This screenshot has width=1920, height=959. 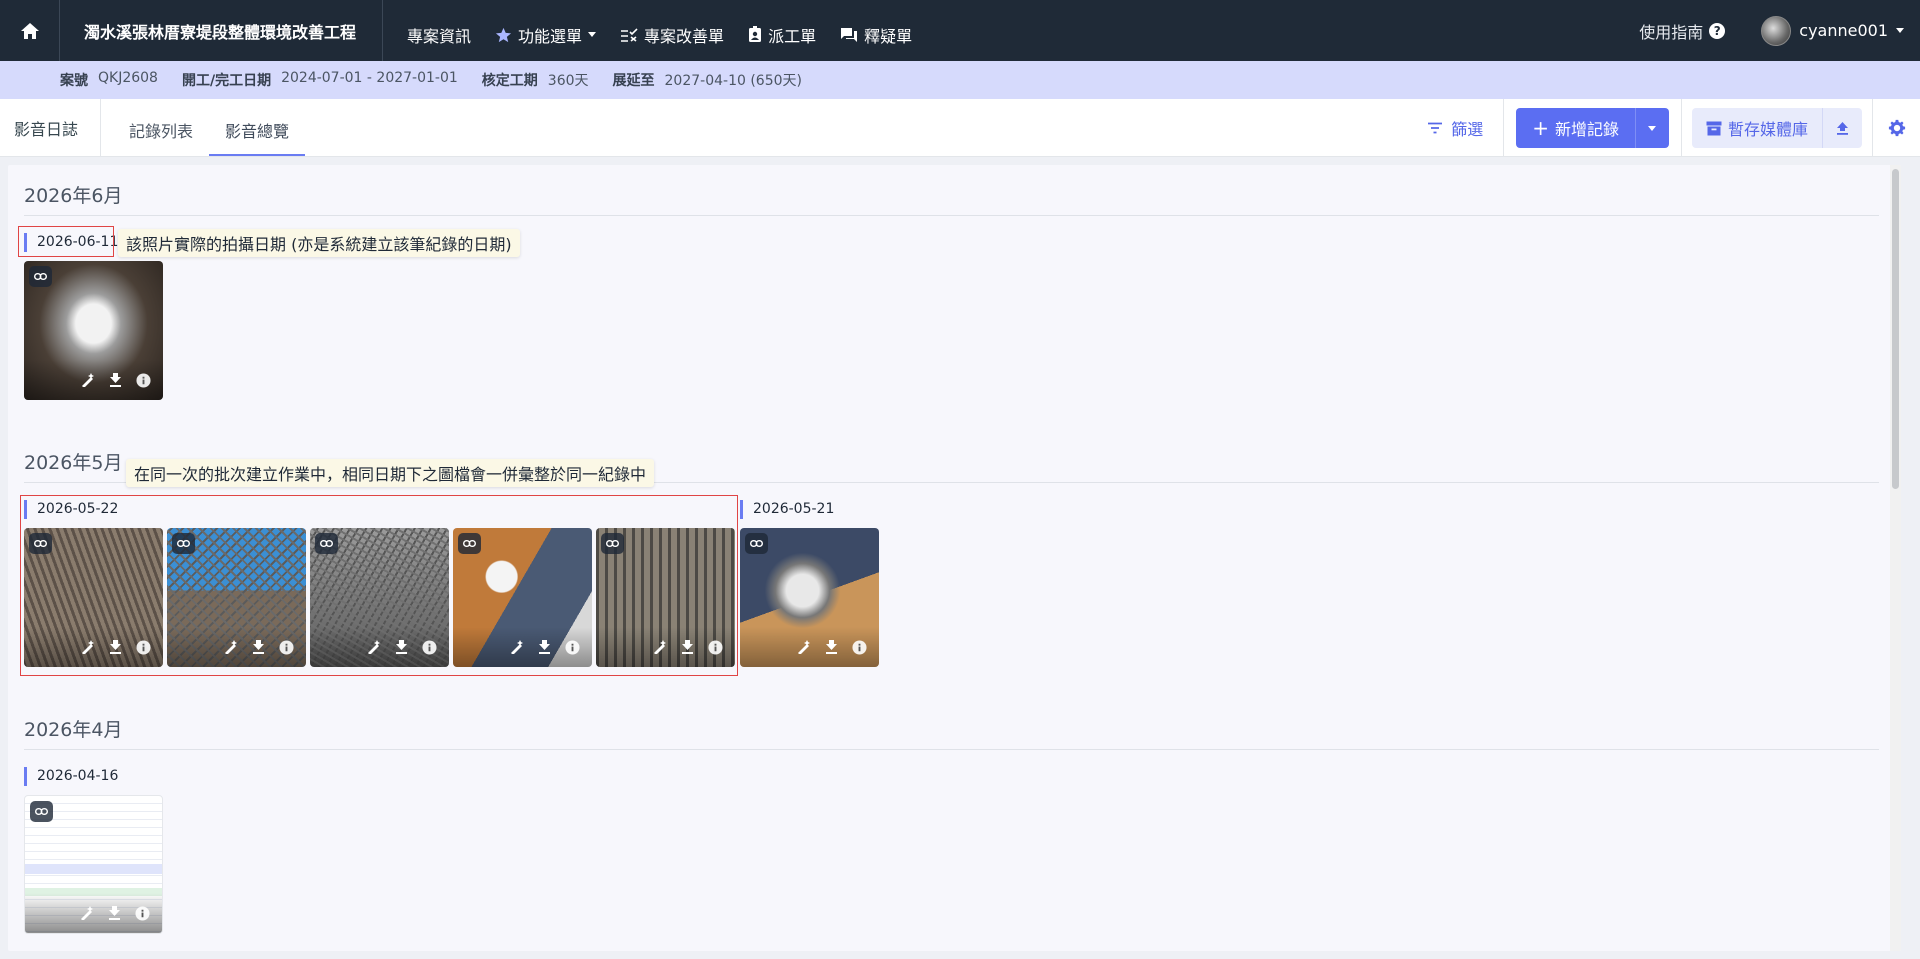 What do you see at coordinates (319, 243) in the screenshot?
I see `annotation-callout: 該照片實際的拍攝日期 (亦是系統建立該筆紀錄的日期)` at bounding box center [319, 243].